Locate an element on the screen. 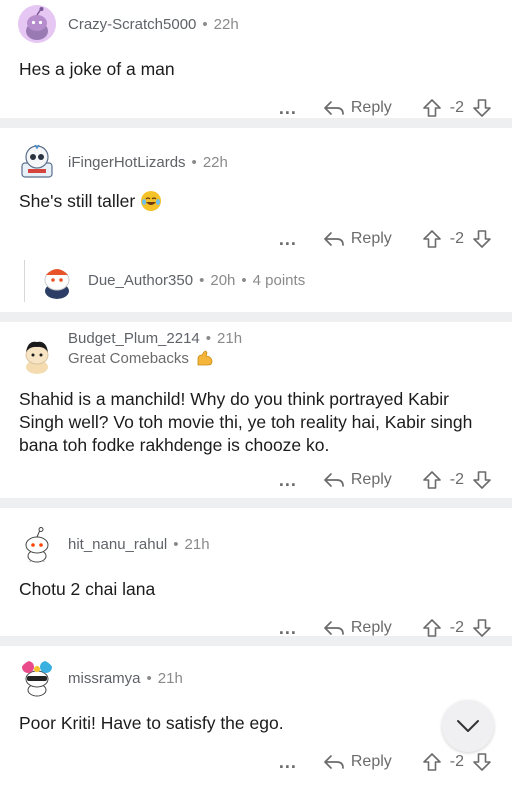 The height and width of the screenshot is (785, 512). collapse-thread-button is located at coordinates (468, 726).